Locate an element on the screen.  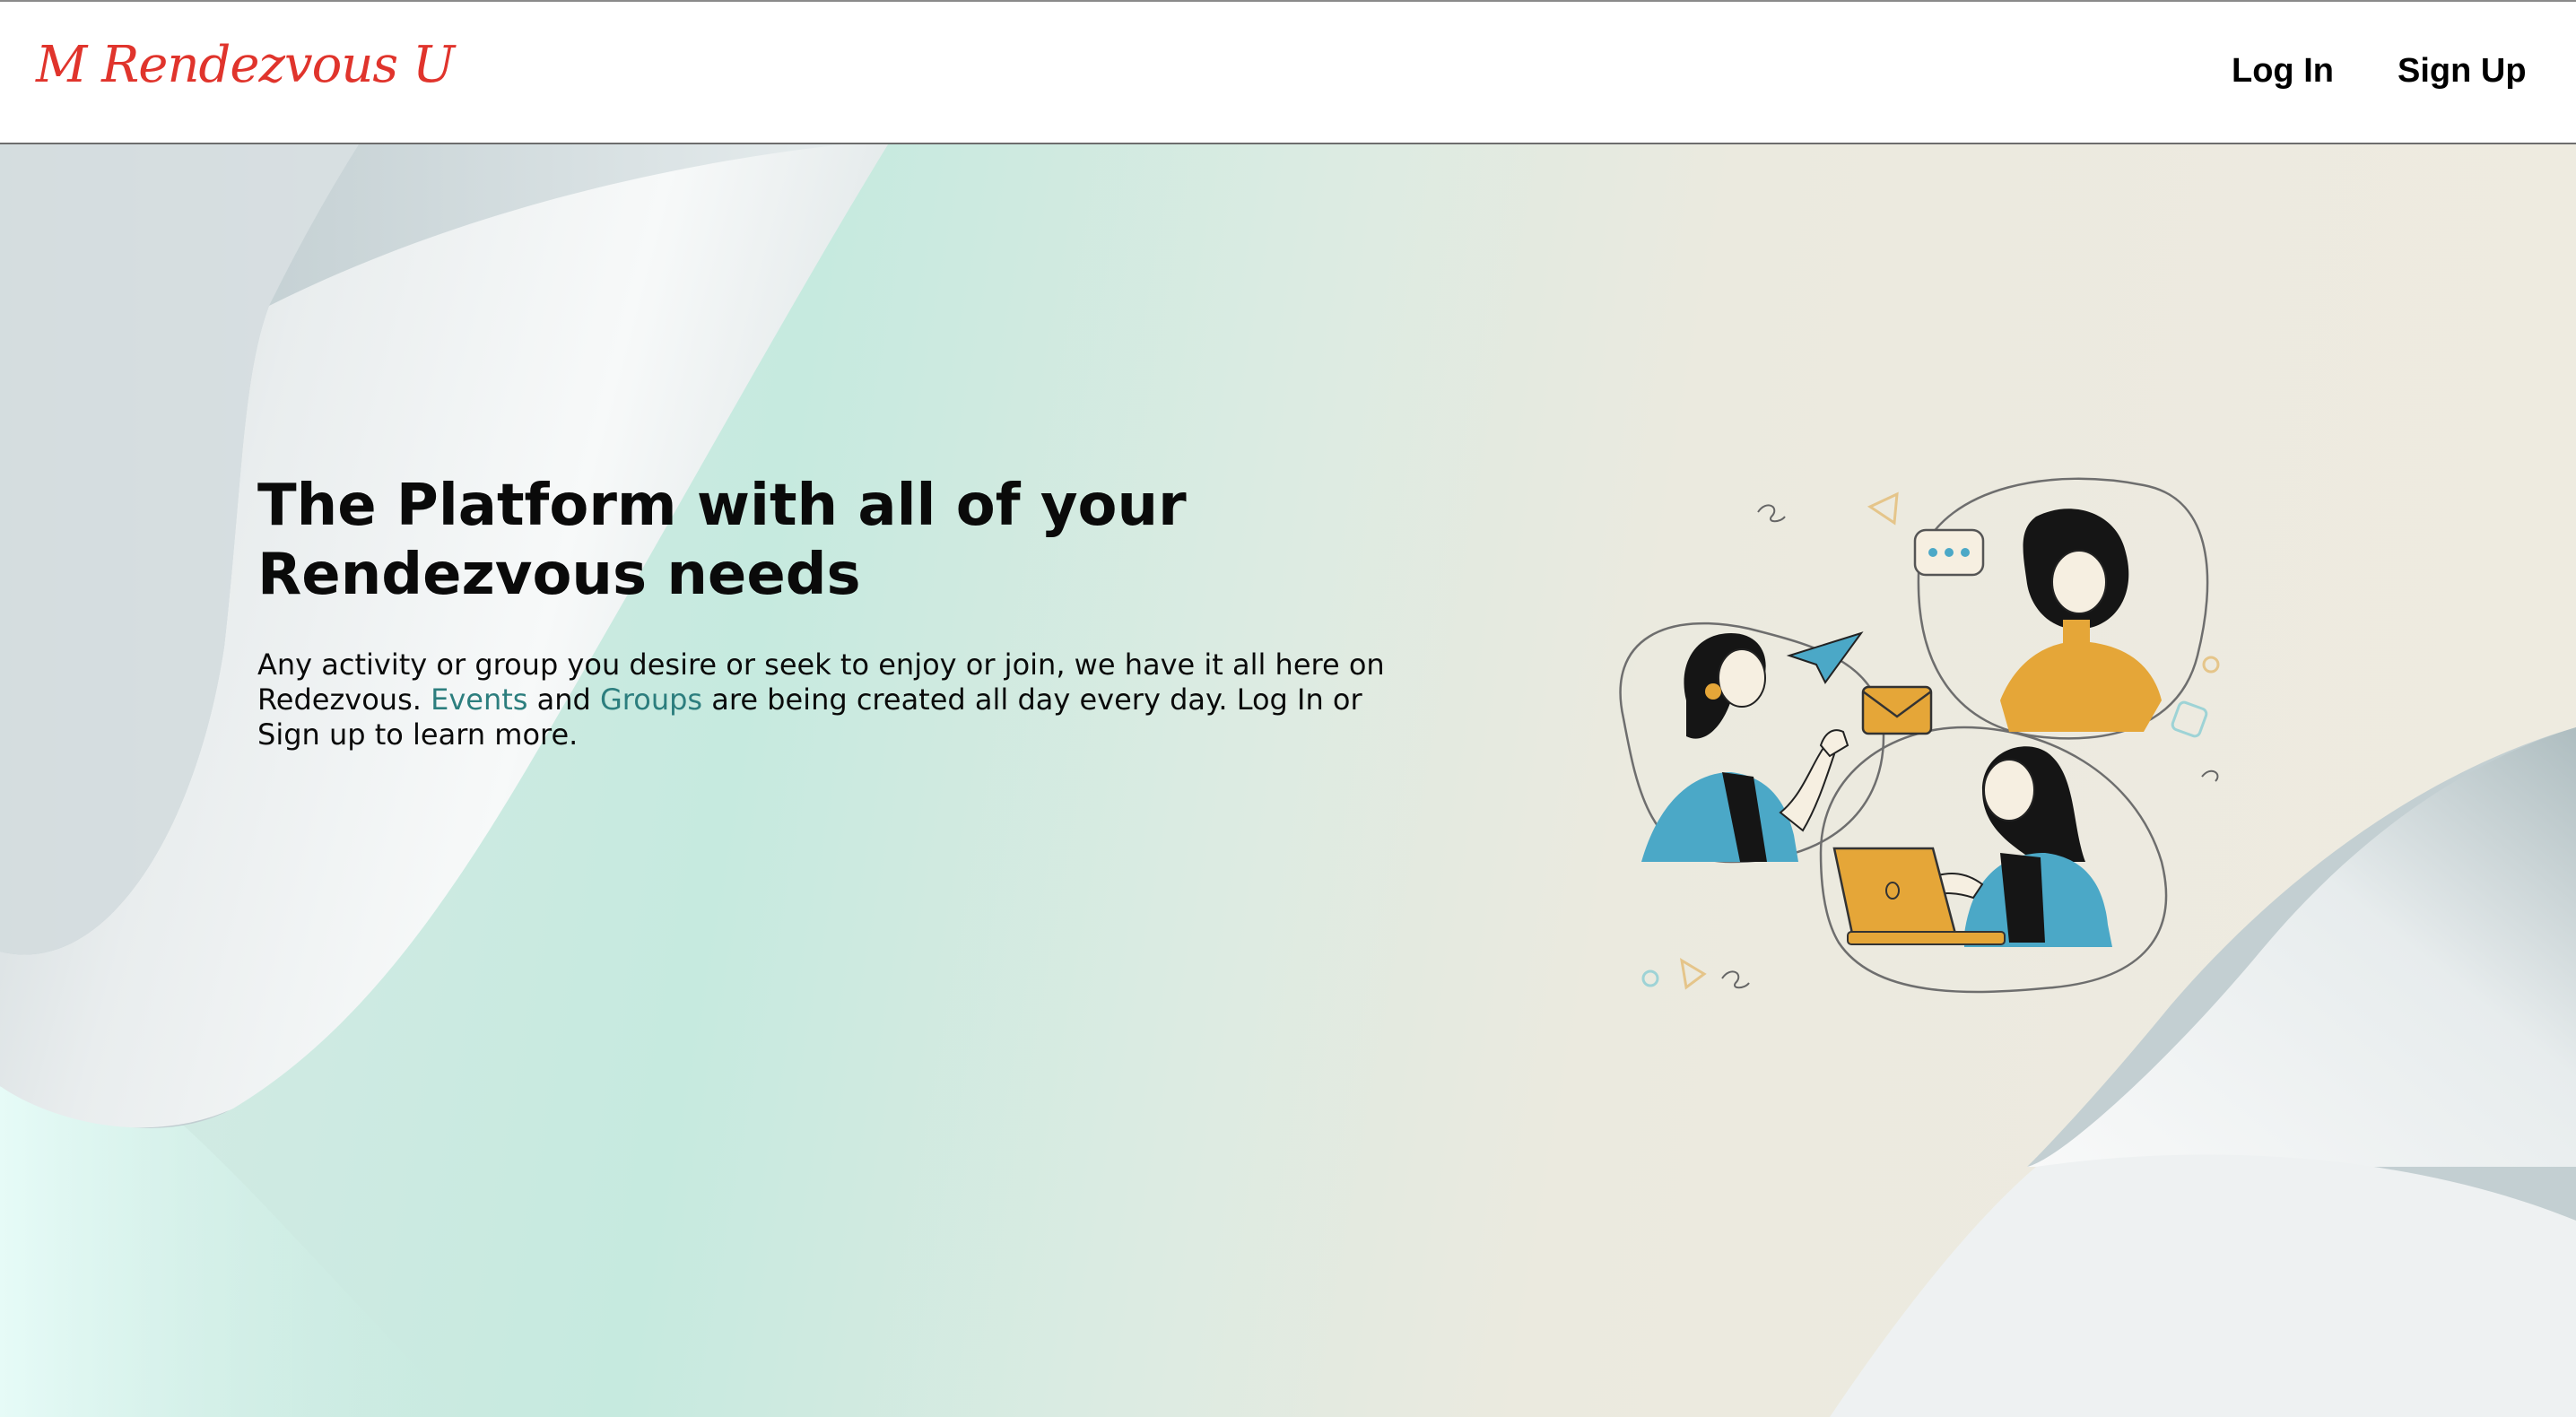
groups-link: Groups is located at coordinates (651, 699).